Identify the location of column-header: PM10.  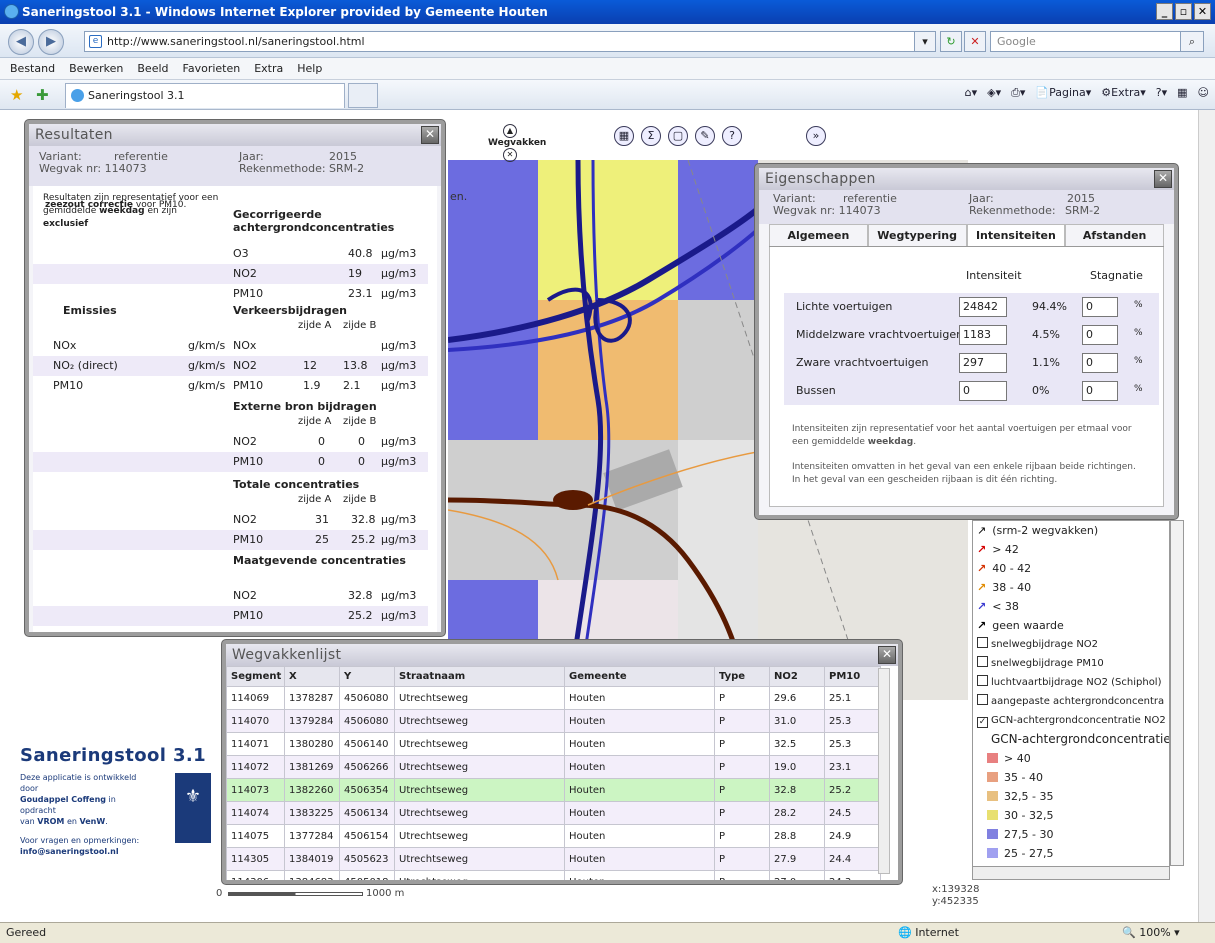
(852, 676).